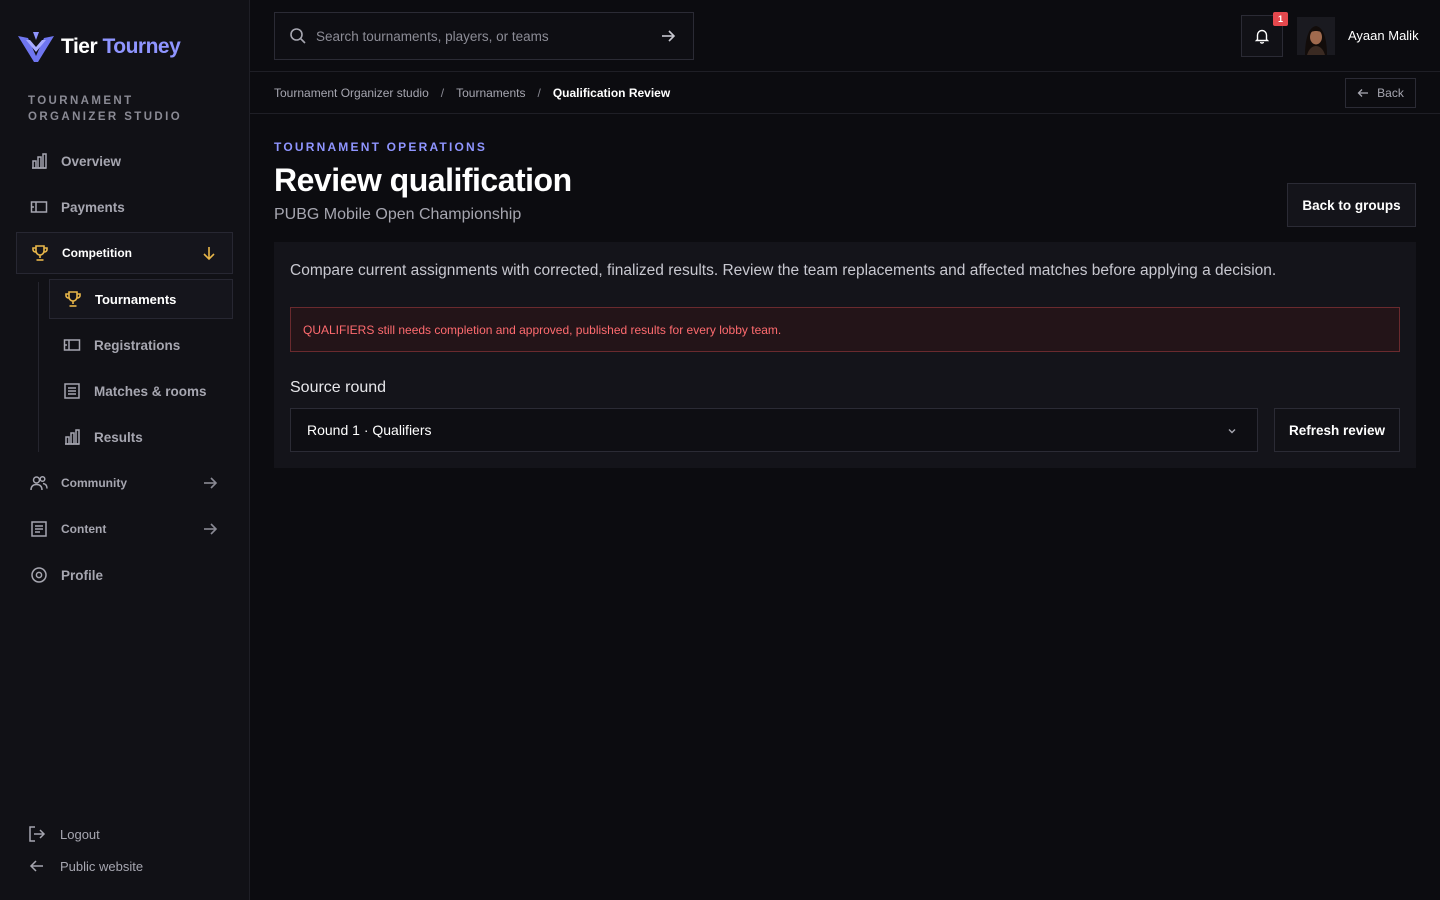 This screenshot has width=1440, height=900. What do you see at coordinates (1337, 430) in the screenshot?
I see `refresh-review-button: Refresh review` at bounding box center [1337, 430].